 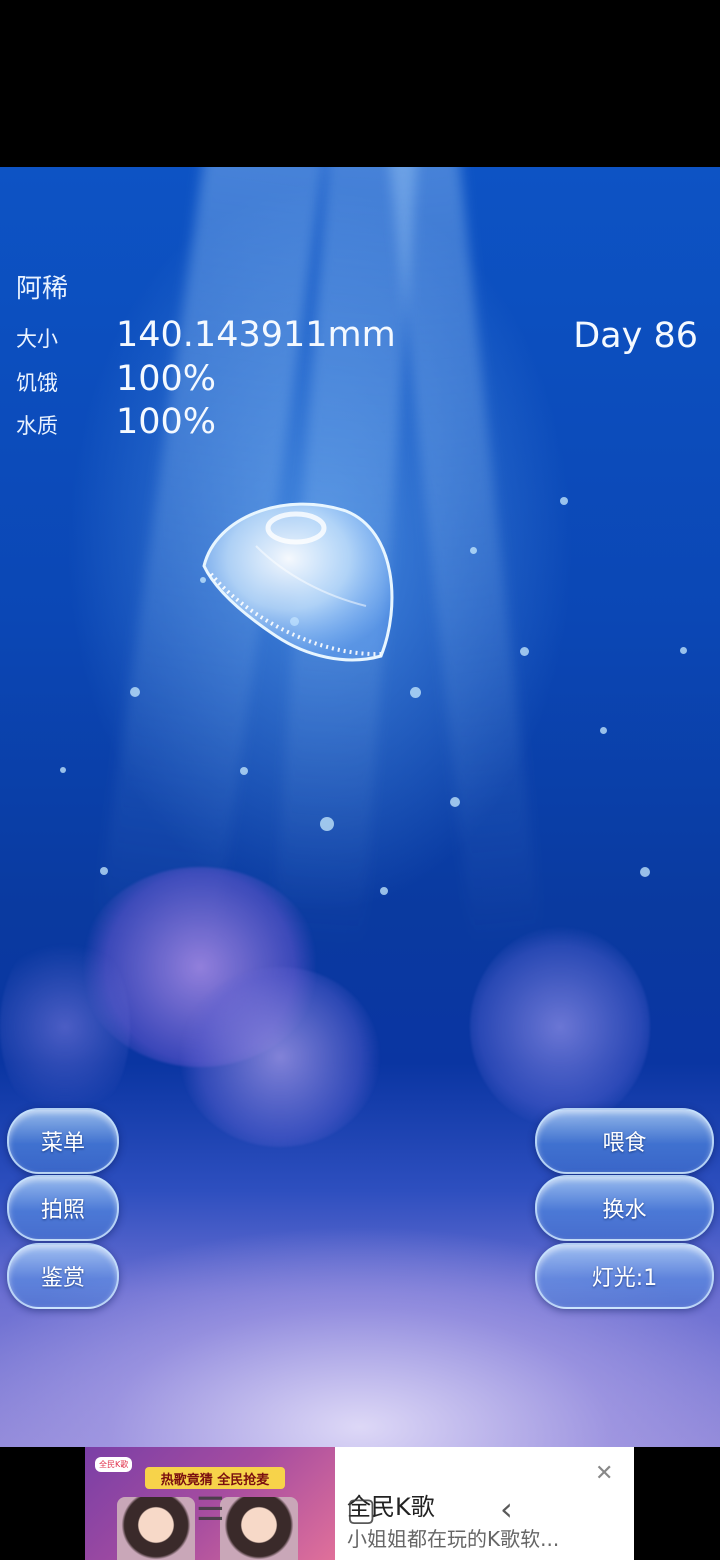 I want to click on appreciate-button: 鉴赏, so click(x=63, y=1276).